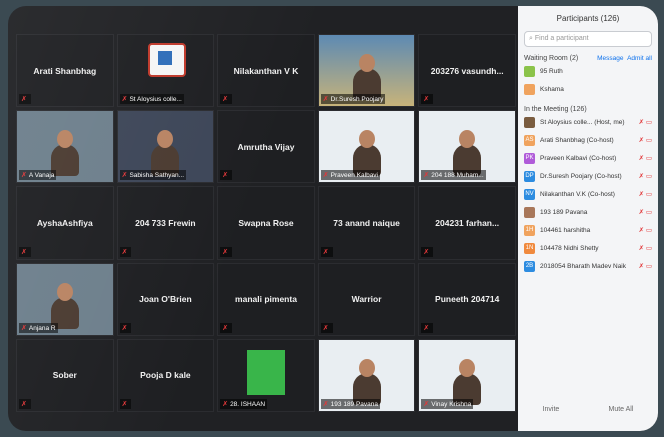 The width and height of the screenshot is (664, 437). What do you see at coordinates (266, 375) in the screenshot?
I see `video-tile: ✗ 28. ISHAAN` at bounding box center [266, 375].